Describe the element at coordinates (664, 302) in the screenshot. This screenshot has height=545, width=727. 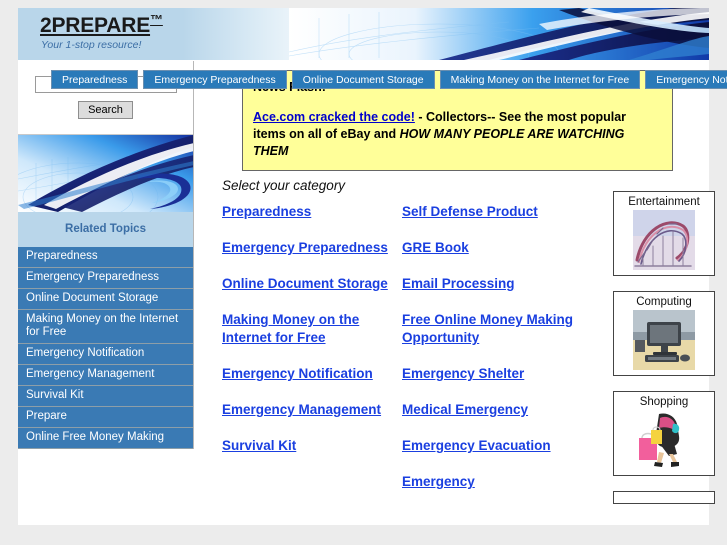
I see `category-box-label: Computing` at that location.